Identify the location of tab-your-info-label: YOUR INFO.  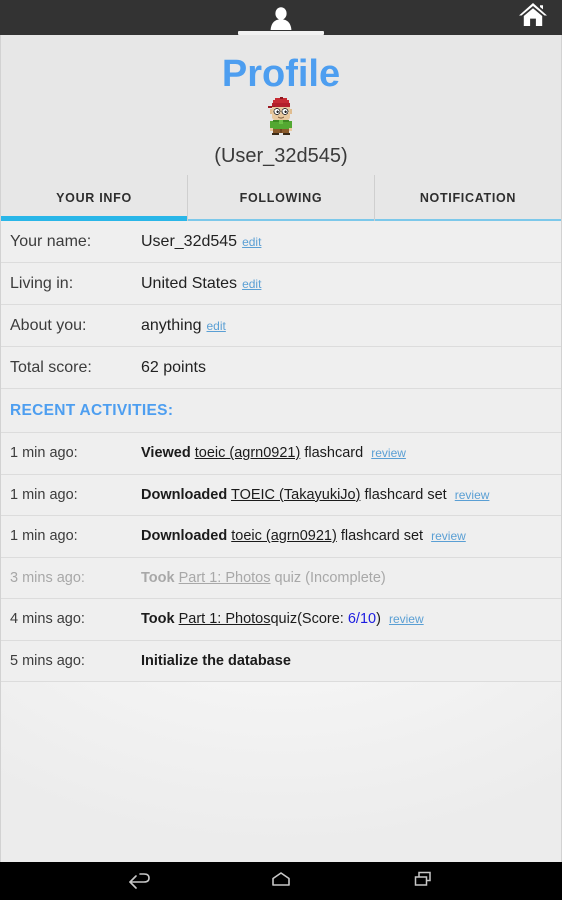
(94, 198).